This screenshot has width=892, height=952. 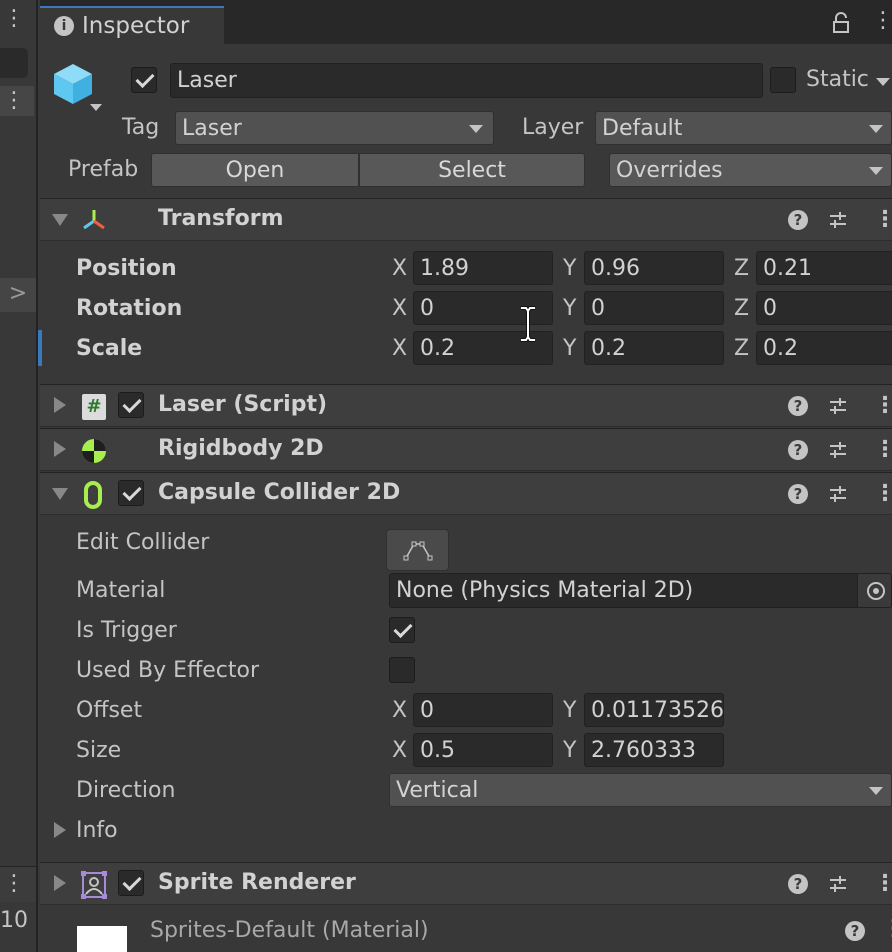 I want to click on static-label: Static, so click(x=837, y=79).